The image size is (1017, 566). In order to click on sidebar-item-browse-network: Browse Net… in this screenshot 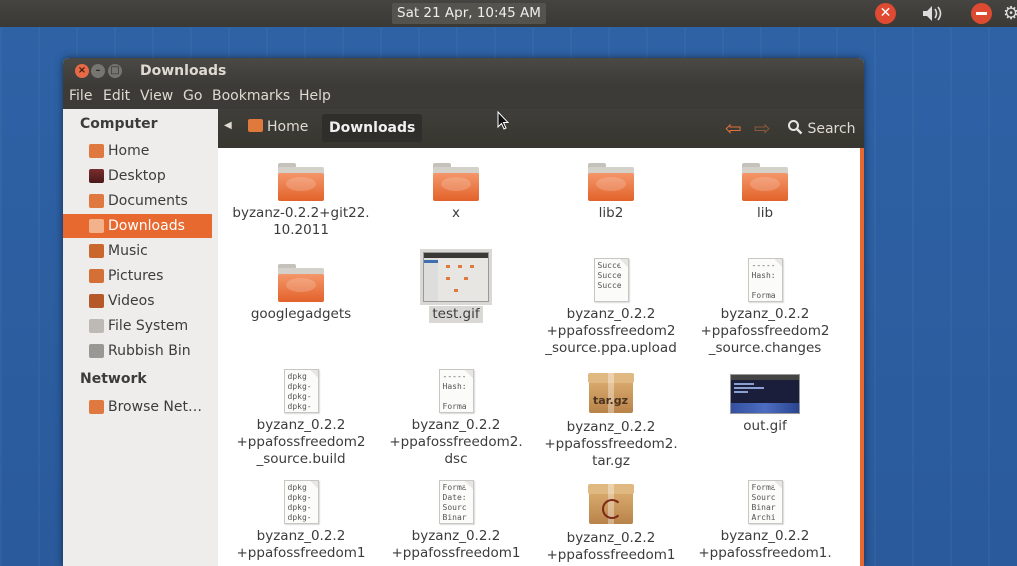, I will do `click(137, 407)`.